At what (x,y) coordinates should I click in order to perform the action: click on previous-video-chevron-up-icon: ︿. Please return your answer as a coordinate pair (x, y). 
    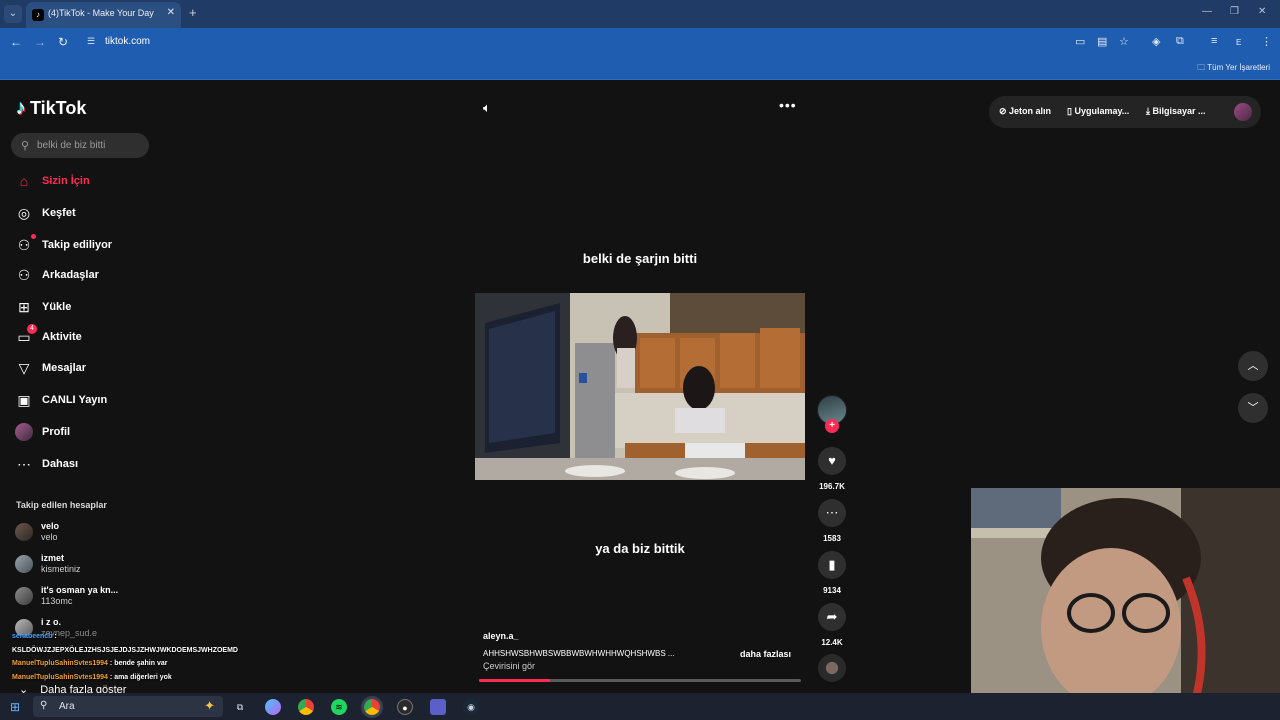
    Looking at the image, I should click on (1253, 366).